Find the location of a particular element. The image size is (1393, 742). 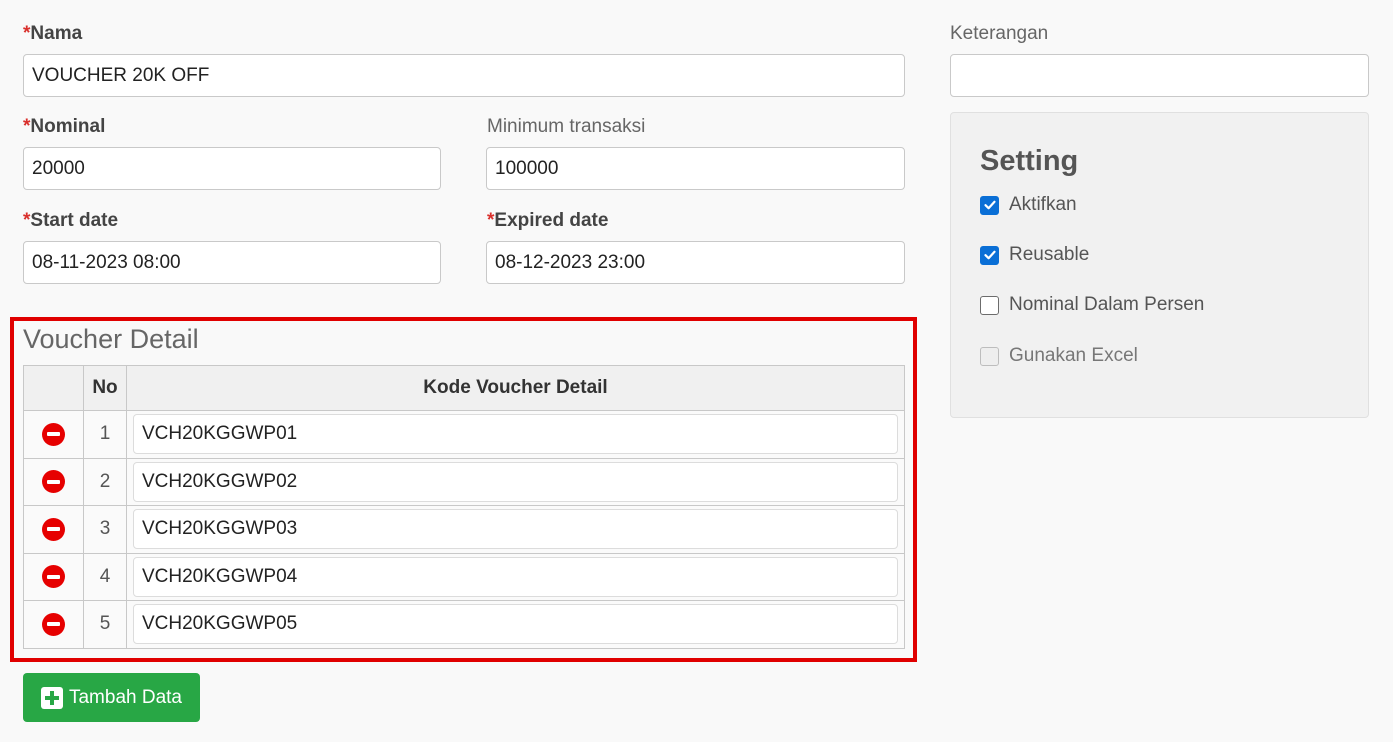

expired-date-label: *Expired date is located at coordinates (548, 220).